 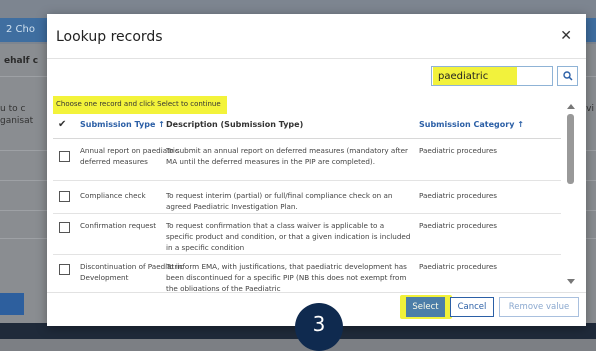 I want to click on background-step-tab: 2 Cho, so click(x=24, y=30).